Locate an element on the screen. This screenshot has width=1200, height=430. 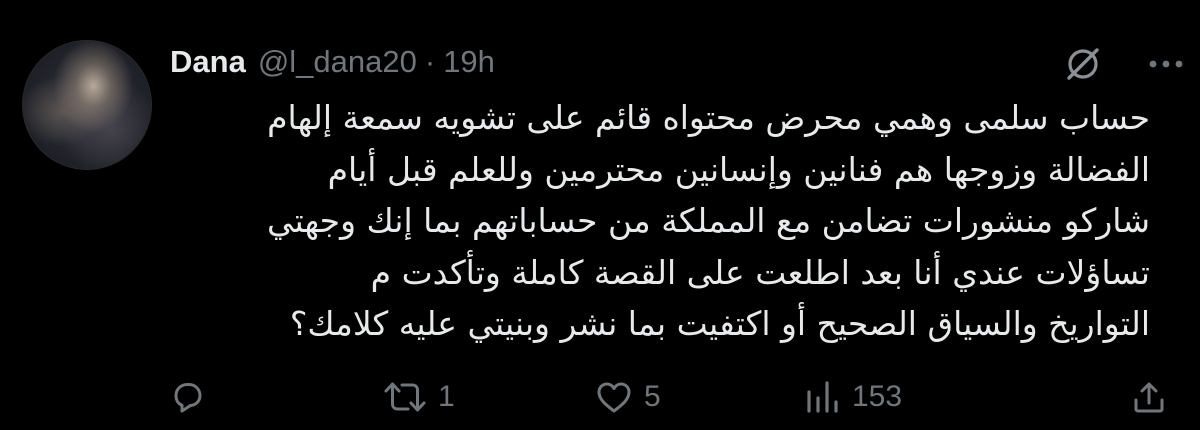
reply-icon is located at coordinates (188, 398).